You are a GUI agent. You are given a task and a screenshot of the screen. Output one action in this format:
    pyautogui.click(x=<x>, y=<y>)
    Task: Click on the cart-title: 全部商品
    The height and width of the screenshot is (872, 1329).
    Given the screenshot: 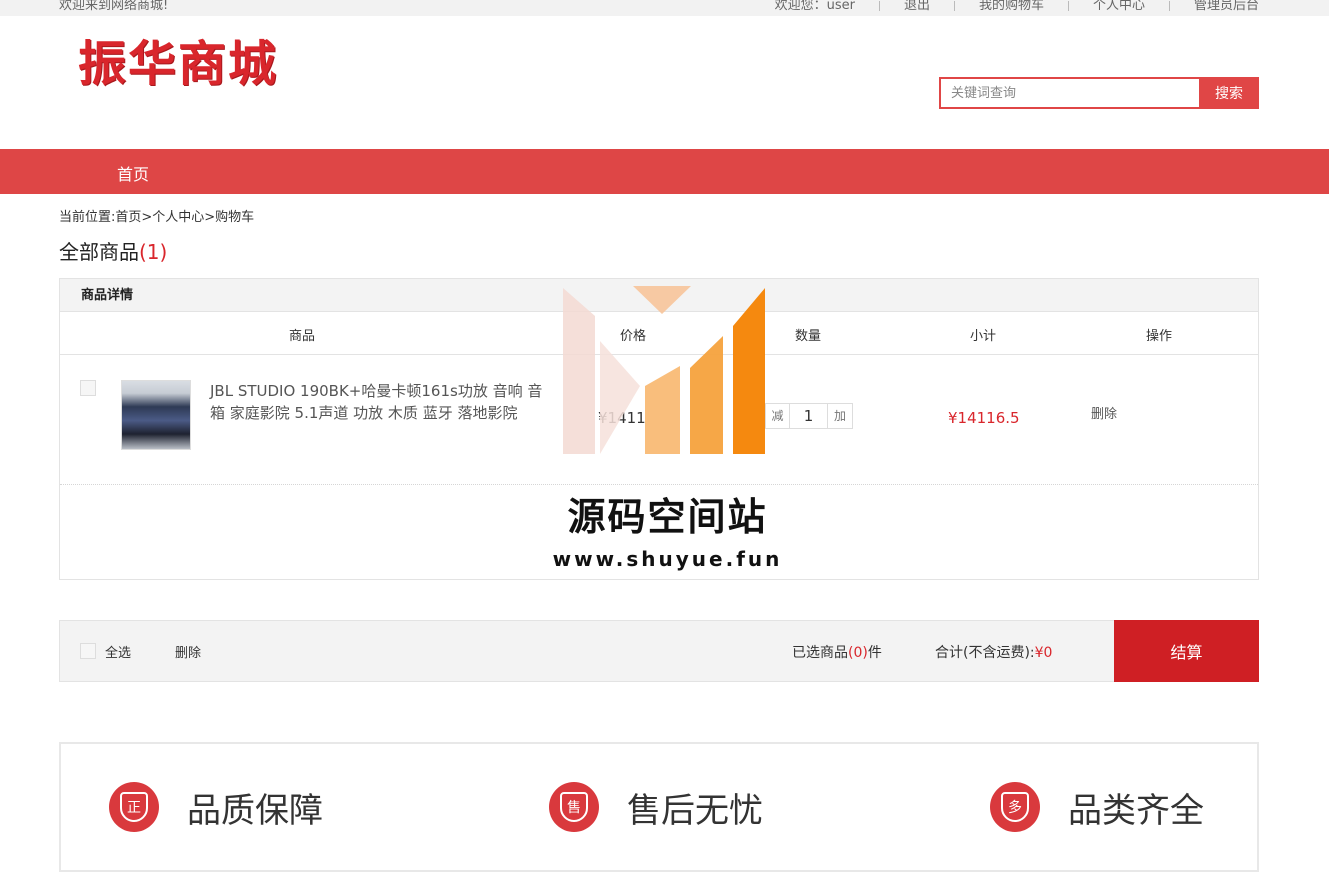 What is the action you would take?
    pyautogui.click(x=99, y=252)
    